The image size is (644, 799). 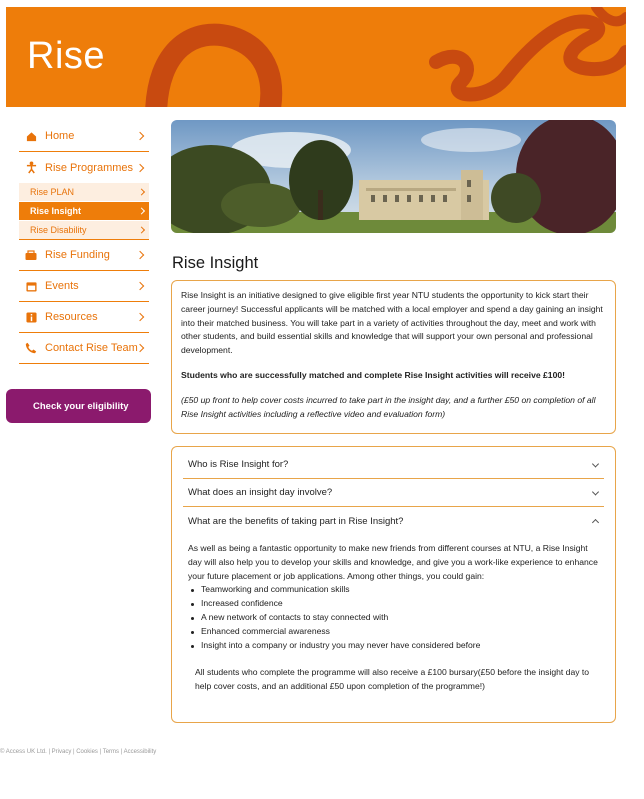 What do you see at coordinates (14, 398) in the screenshot?
I see `swoosh-decoration` at bounding box center [14, 398].